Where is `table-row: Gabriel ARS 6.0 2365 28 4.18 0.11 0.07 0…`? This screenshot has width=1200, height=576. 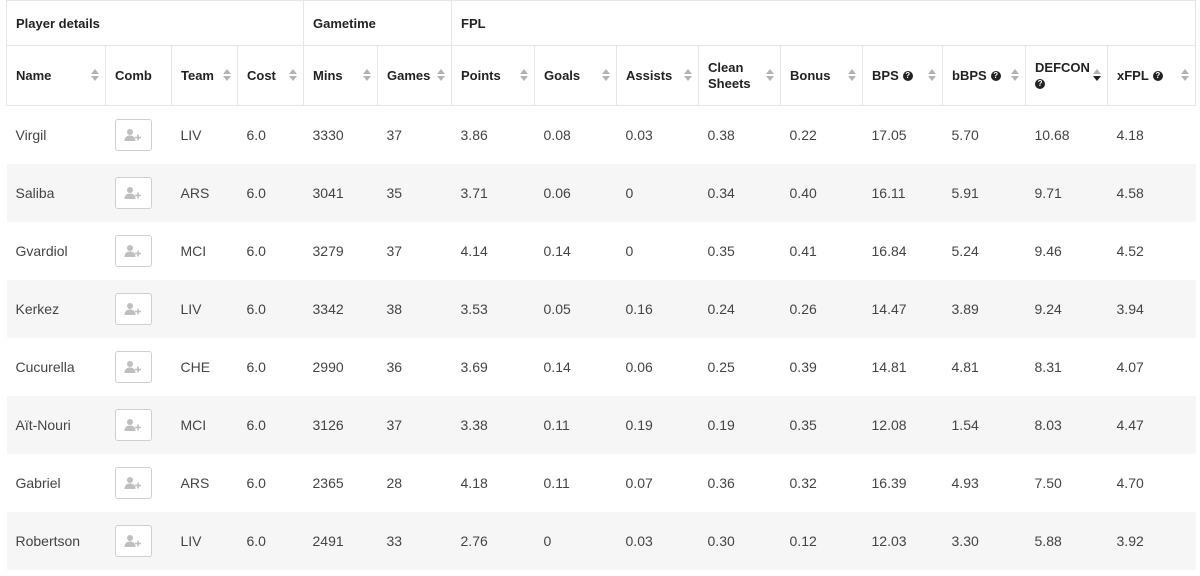 table-row: Gabriel ARS 6.0 2365 28 4.18 0.11 0.07 0… is located at coordinates (601, 482).